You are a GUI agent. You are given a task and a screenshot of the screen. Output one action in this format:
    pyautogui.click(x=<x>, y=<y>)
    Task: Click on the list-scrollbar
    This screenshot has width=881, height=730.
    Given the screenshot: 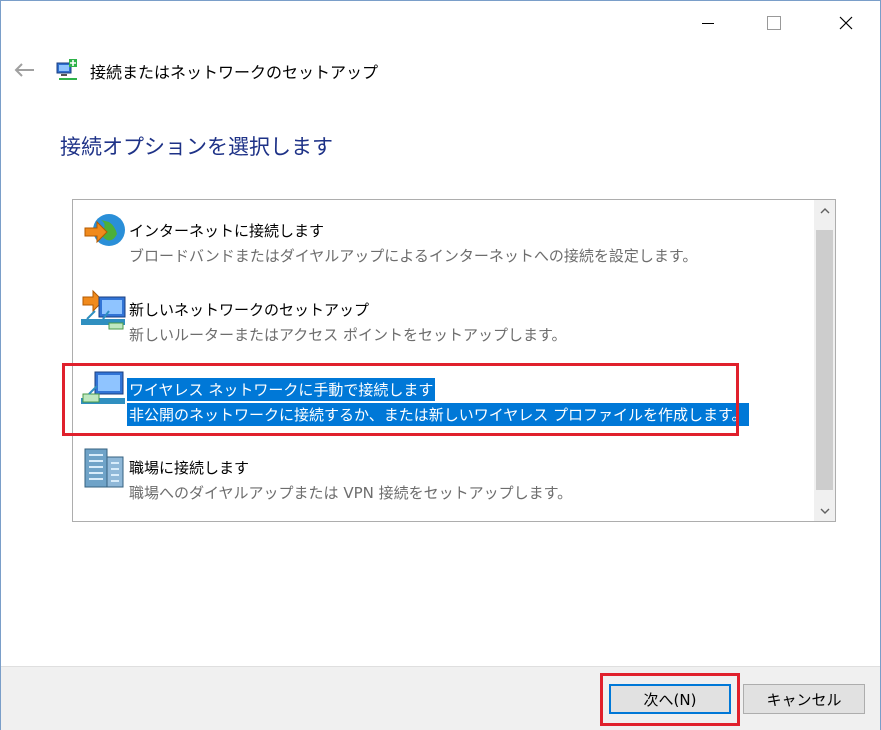 What is the action you would take?
    pyautogui.click(x=824, y=360)
    